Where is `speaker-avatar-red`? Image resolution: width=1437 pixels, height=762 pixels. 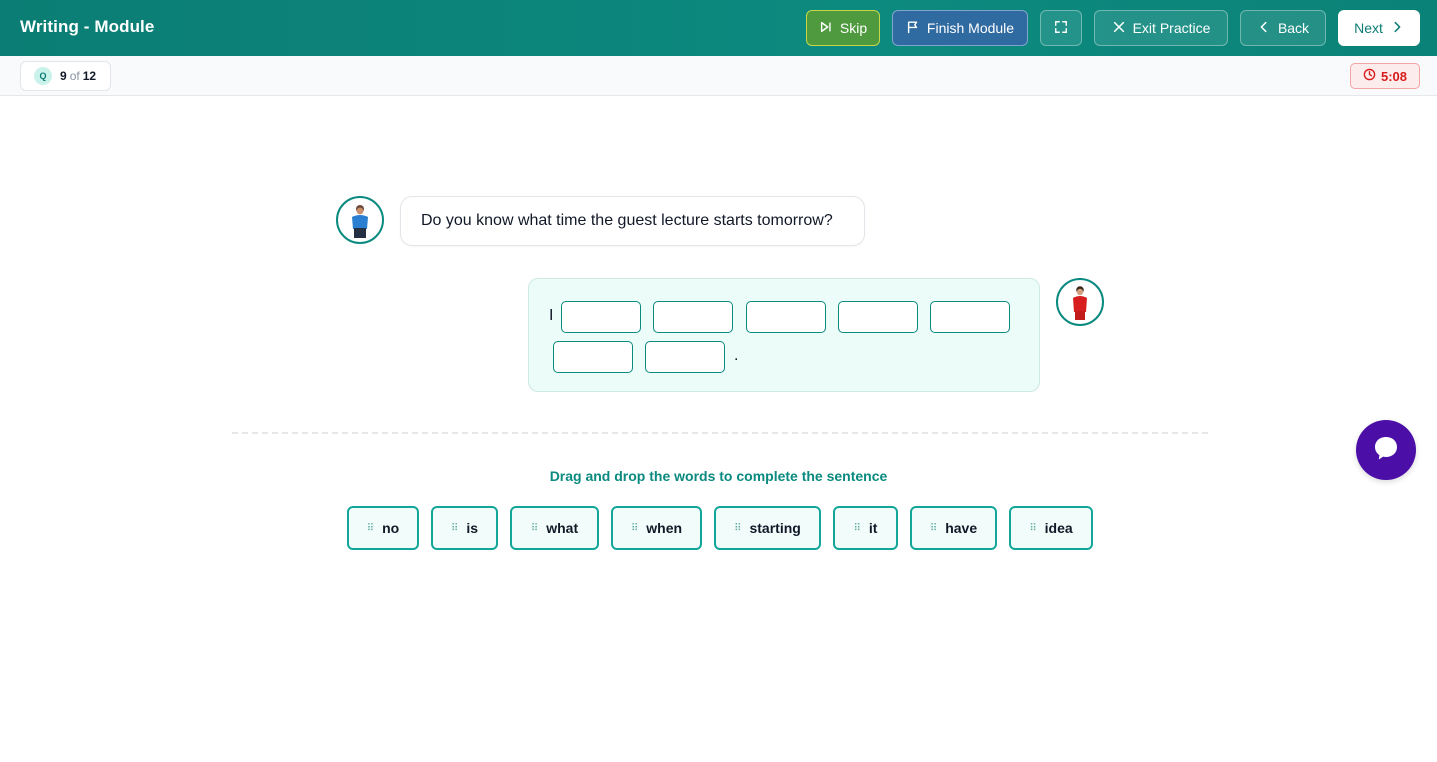 speaker-avatar-red is located at coordinates (1080, 302).